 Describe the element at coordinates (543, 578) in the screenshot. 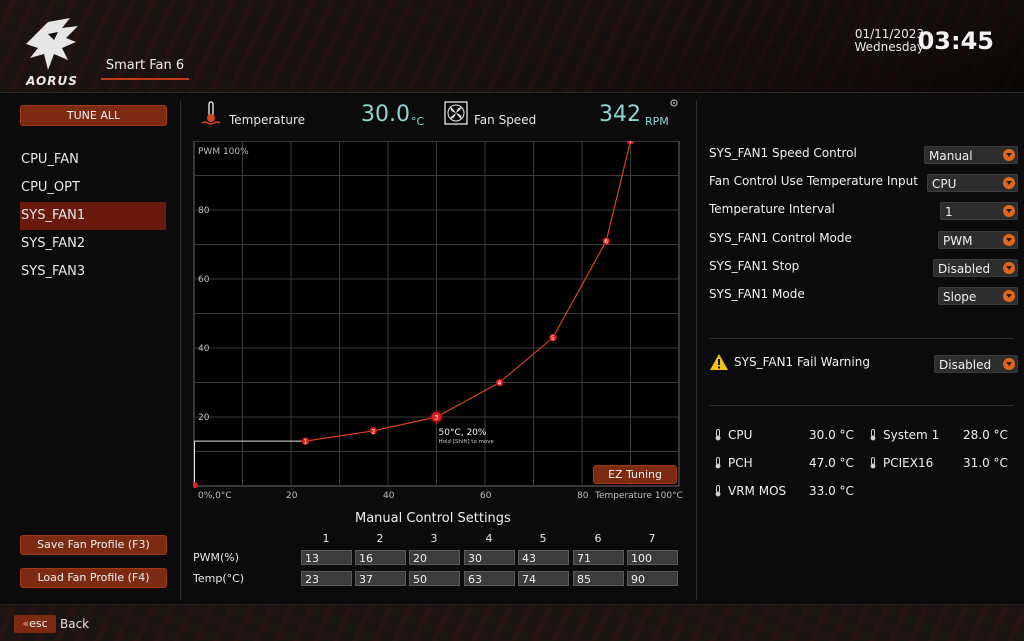

I see `temp-input-5: 74` at that location.